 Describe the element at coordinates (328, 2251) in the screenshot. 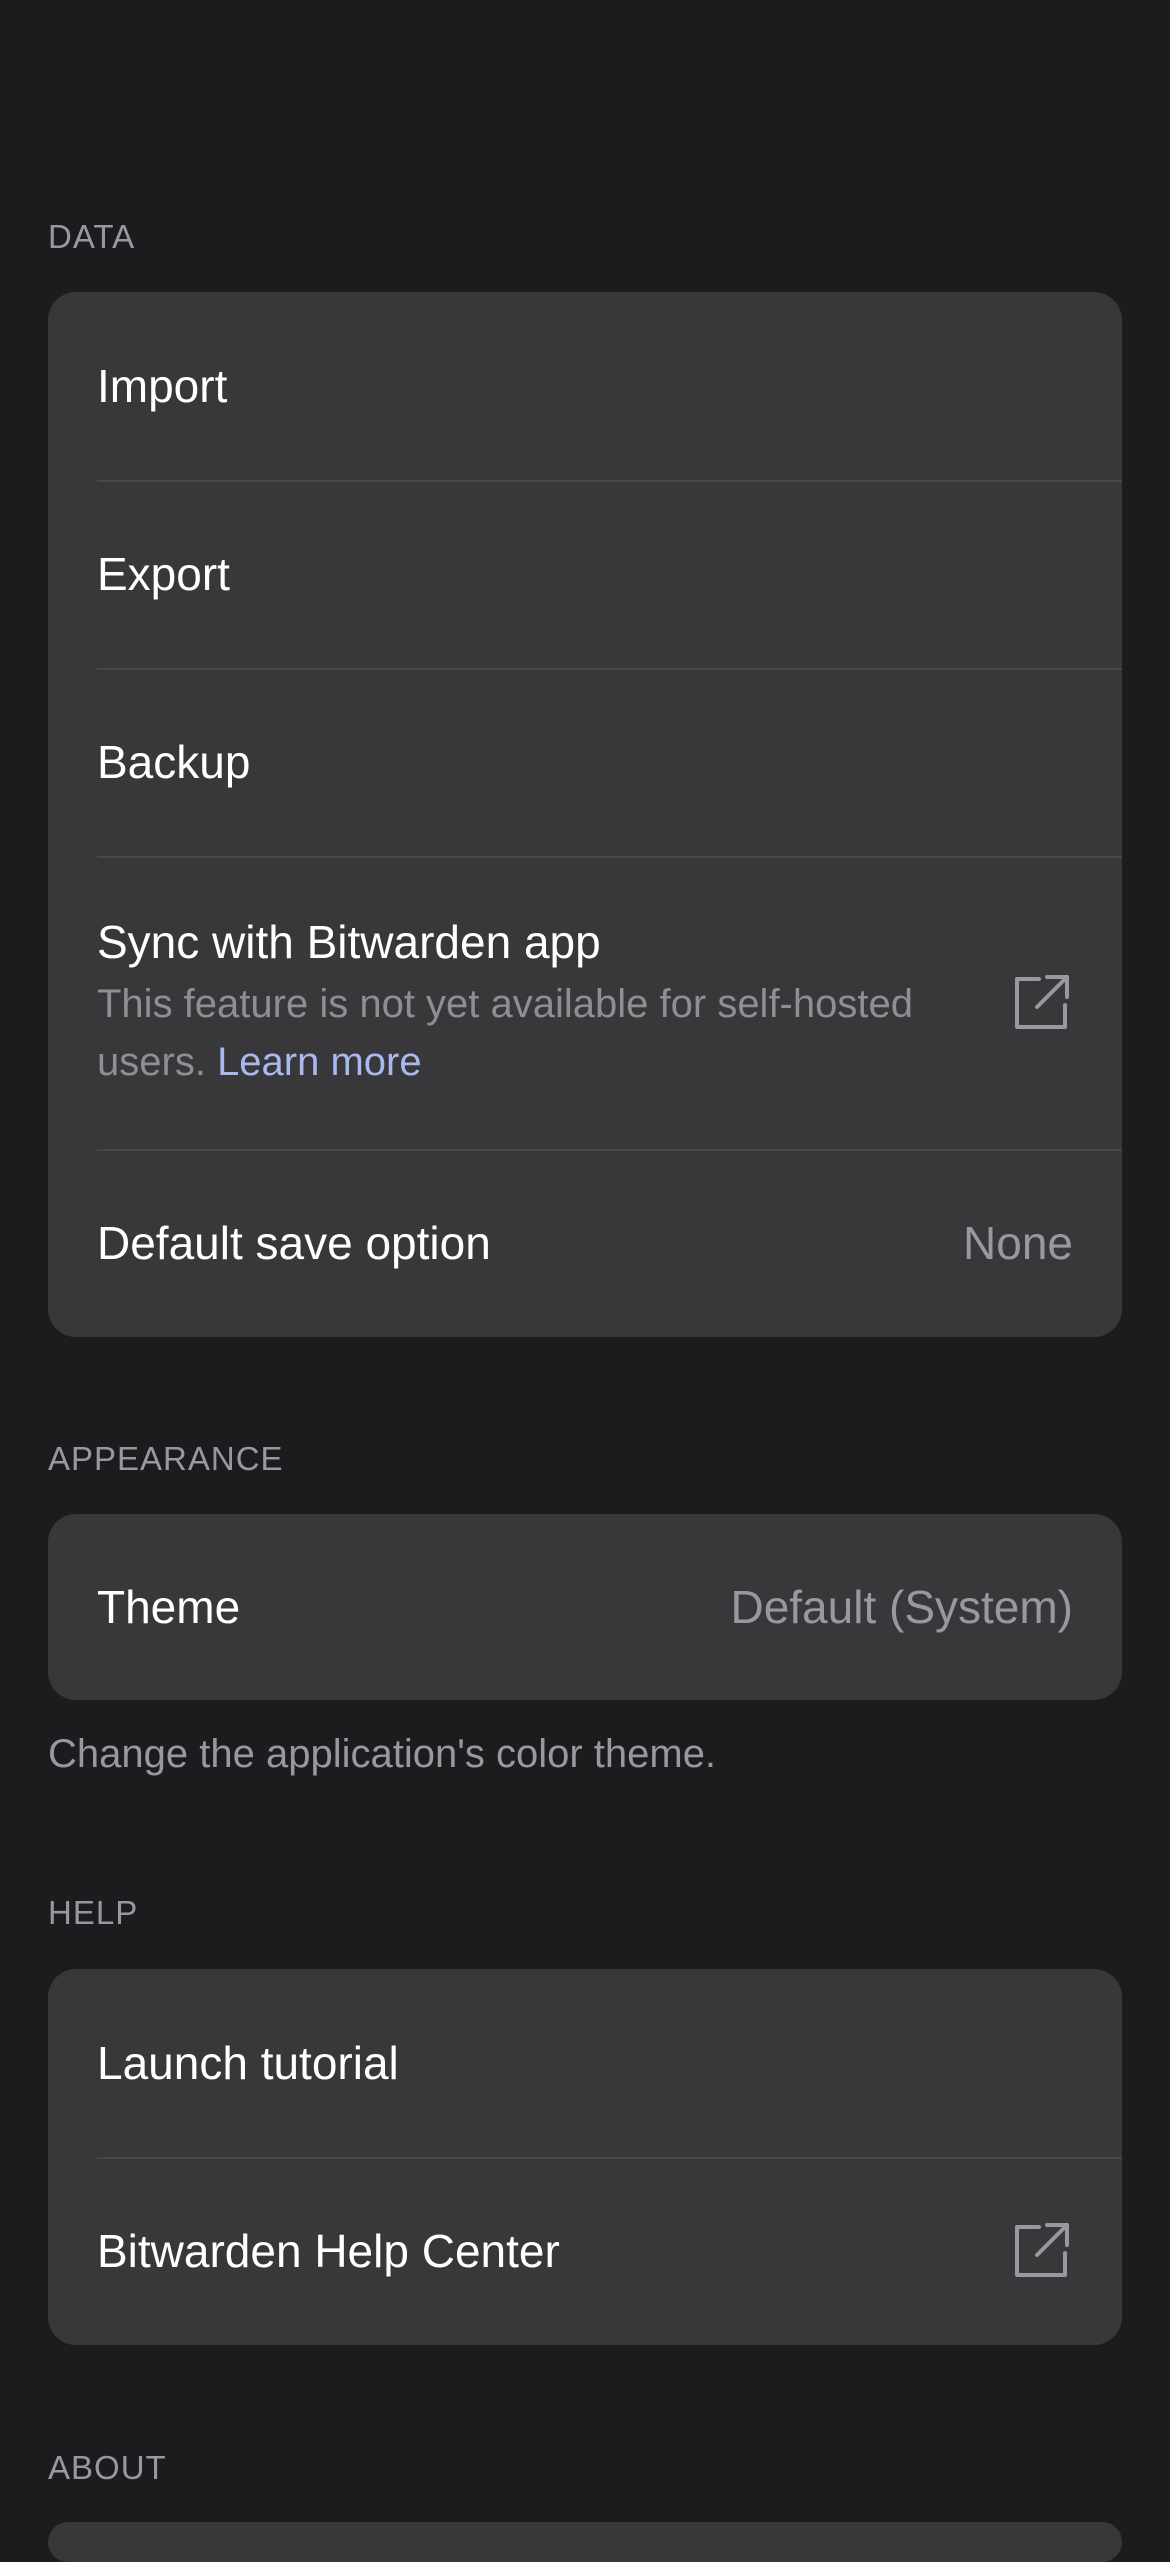

I see `help-center-label: Bitwarden Help Center` at that location.